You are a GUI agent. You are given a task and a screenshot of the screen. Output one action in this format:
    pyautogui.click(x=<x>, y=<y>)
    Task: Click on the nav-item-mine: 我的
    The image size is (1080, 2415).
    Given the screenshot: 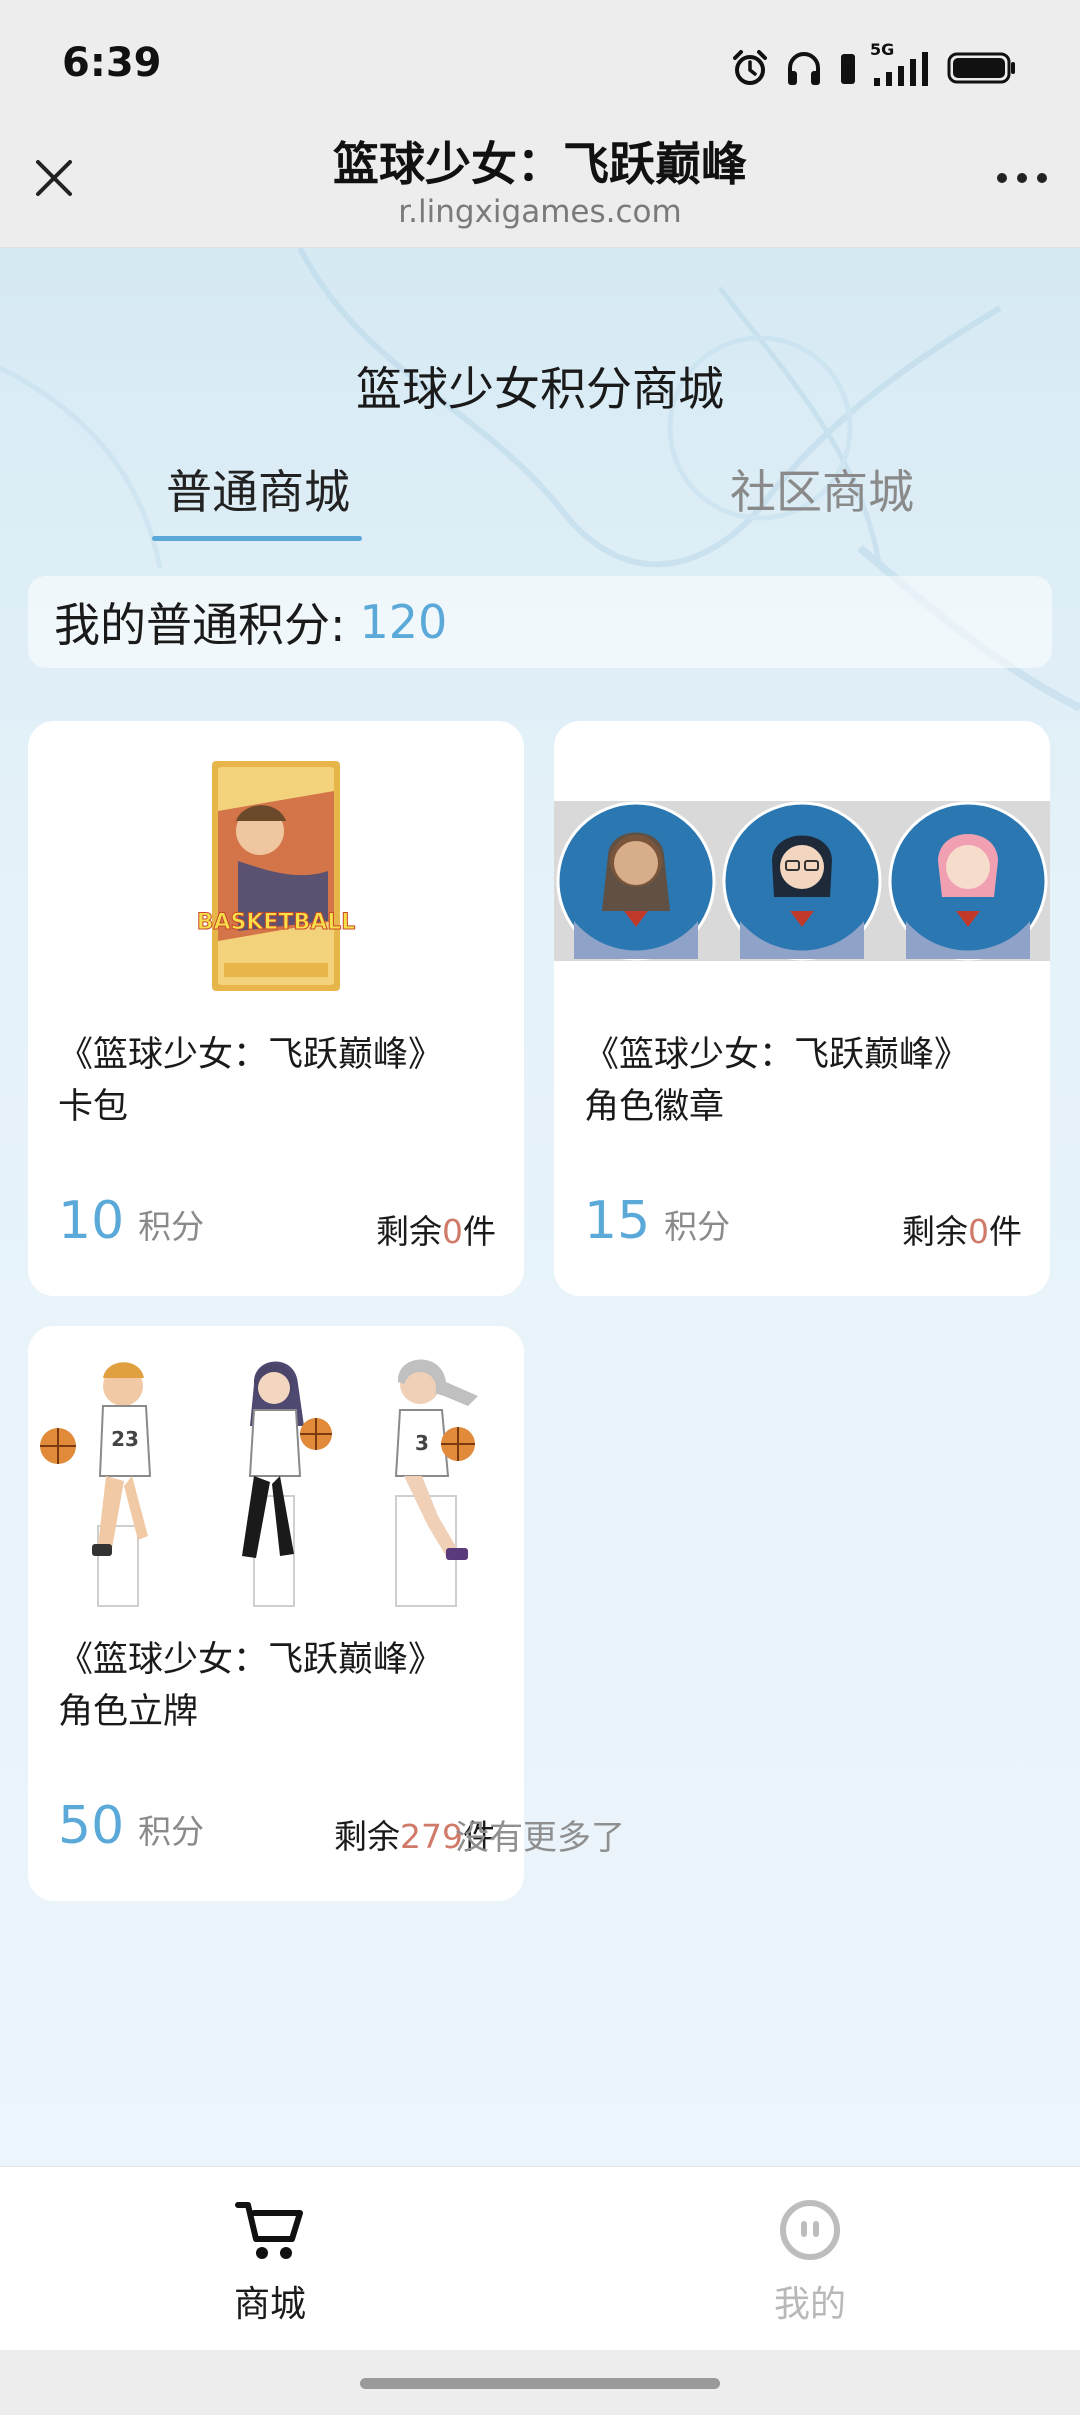 What is the action you would take?
    pyautogui.click(x=810, y=2261)
    